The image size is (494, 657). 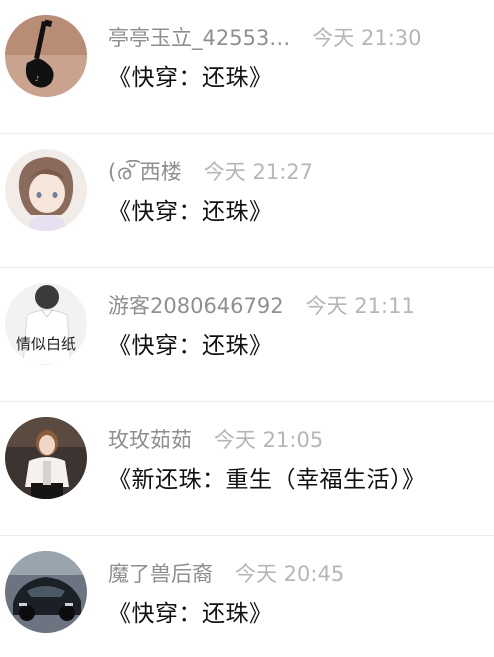 What do you see at coordinates (46, 190) in the screenshot?
I see `anime-girl-avatar` at bounding box center [46, 190].